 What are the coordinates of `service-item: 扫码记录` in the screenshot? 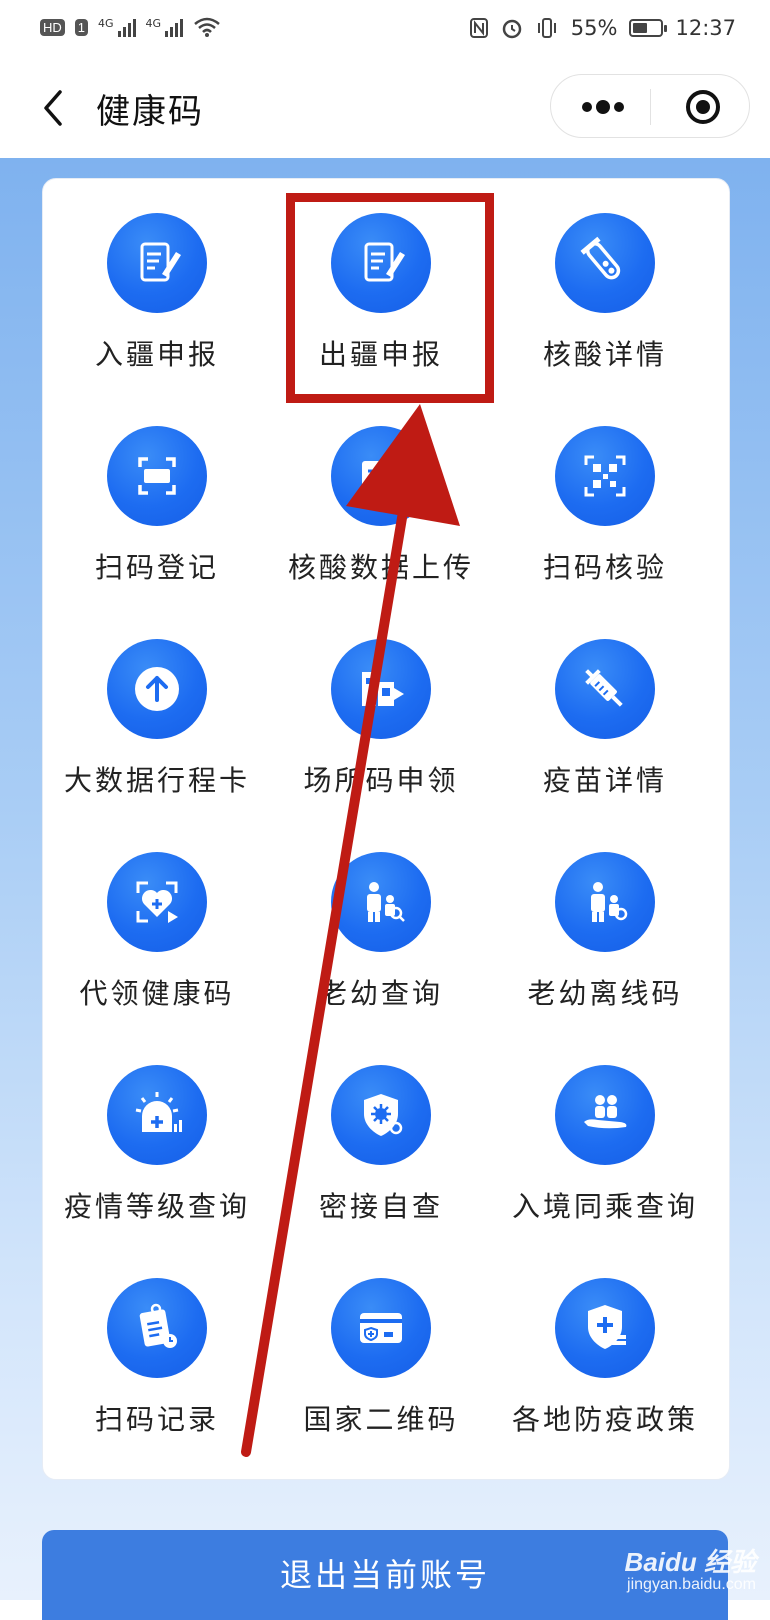 It's located at (157, 1378).